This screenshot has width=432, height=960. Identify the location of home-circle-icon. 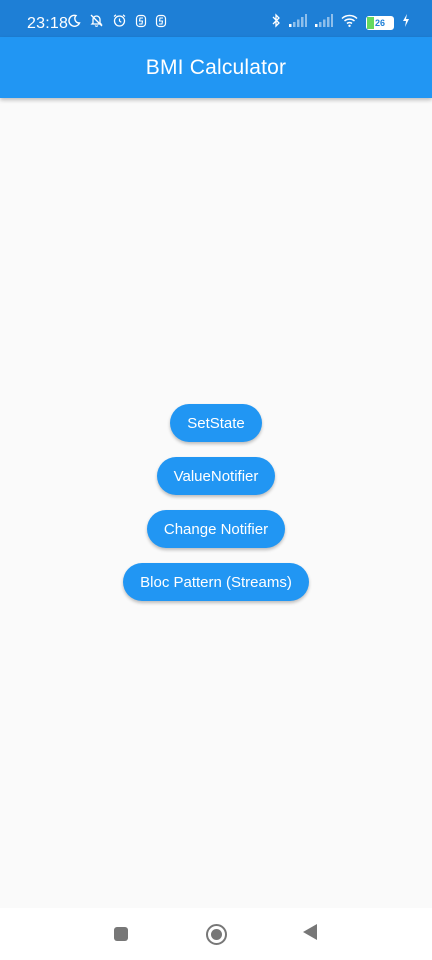
(216, 934).